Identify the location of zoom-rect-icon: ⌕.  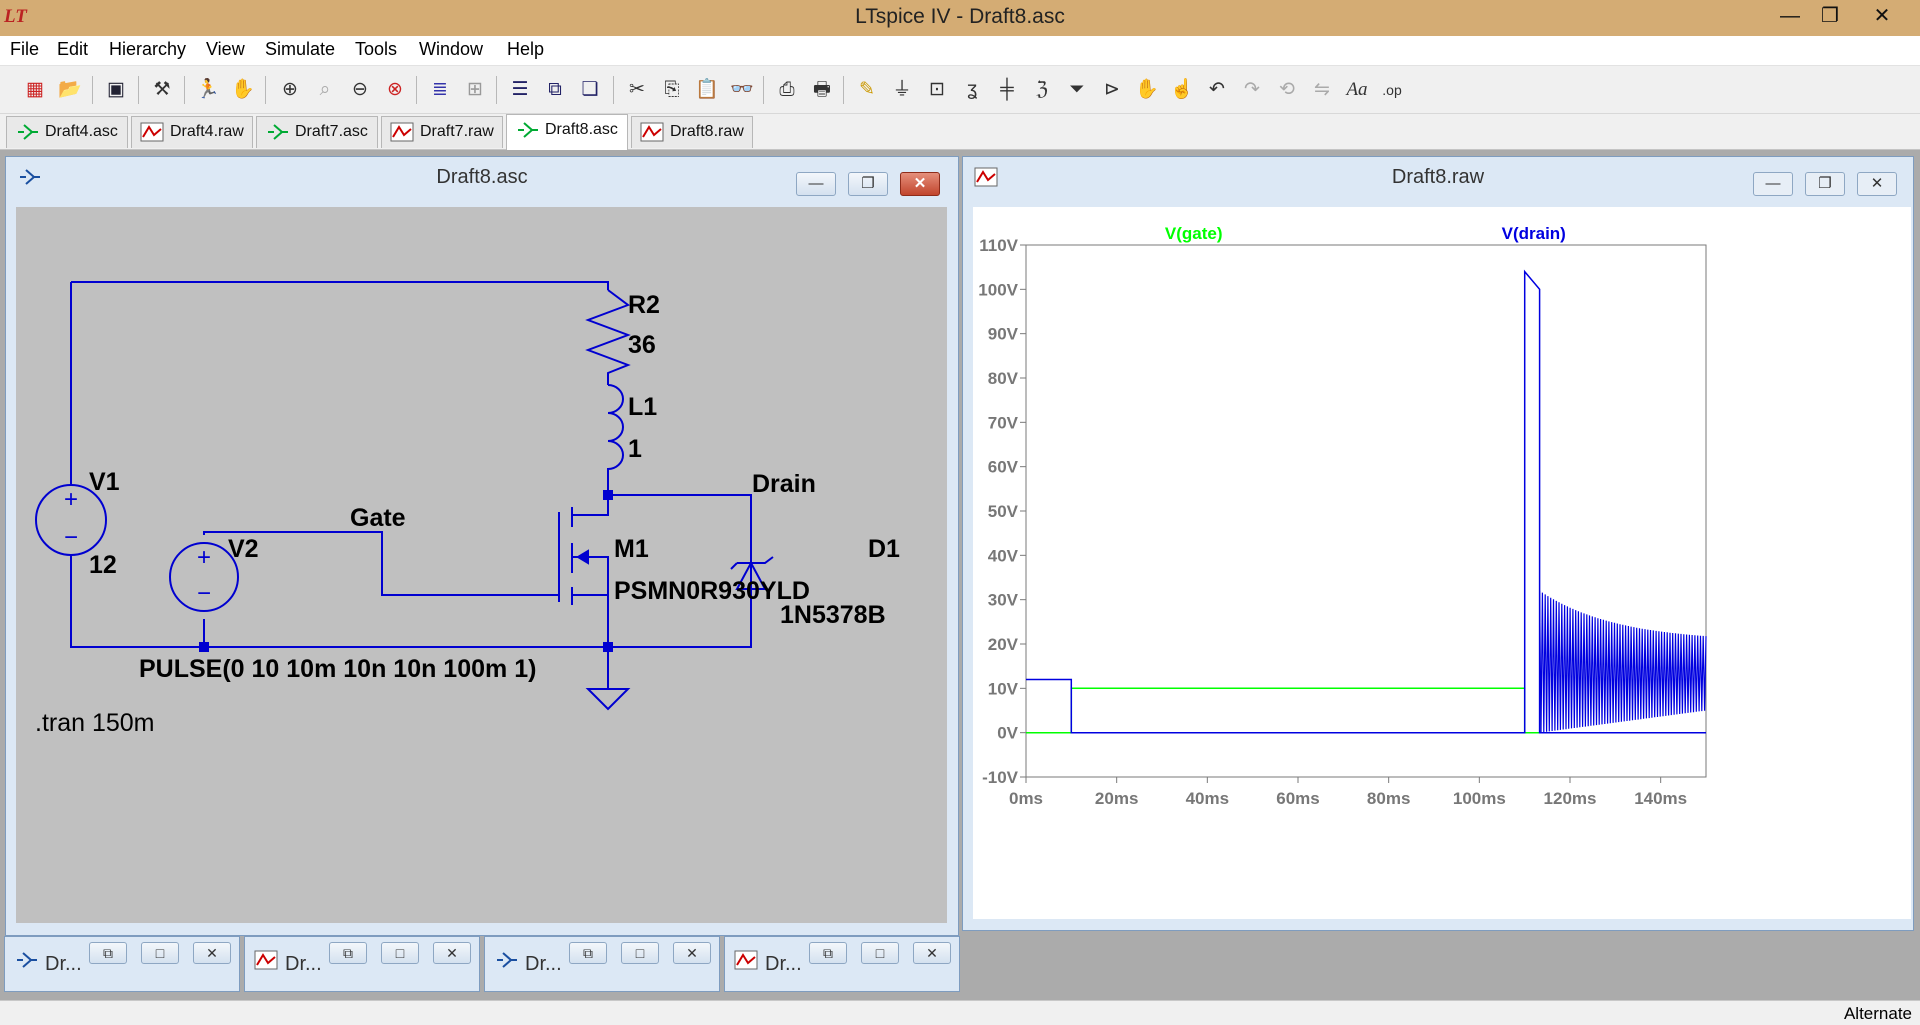
(325, 90).